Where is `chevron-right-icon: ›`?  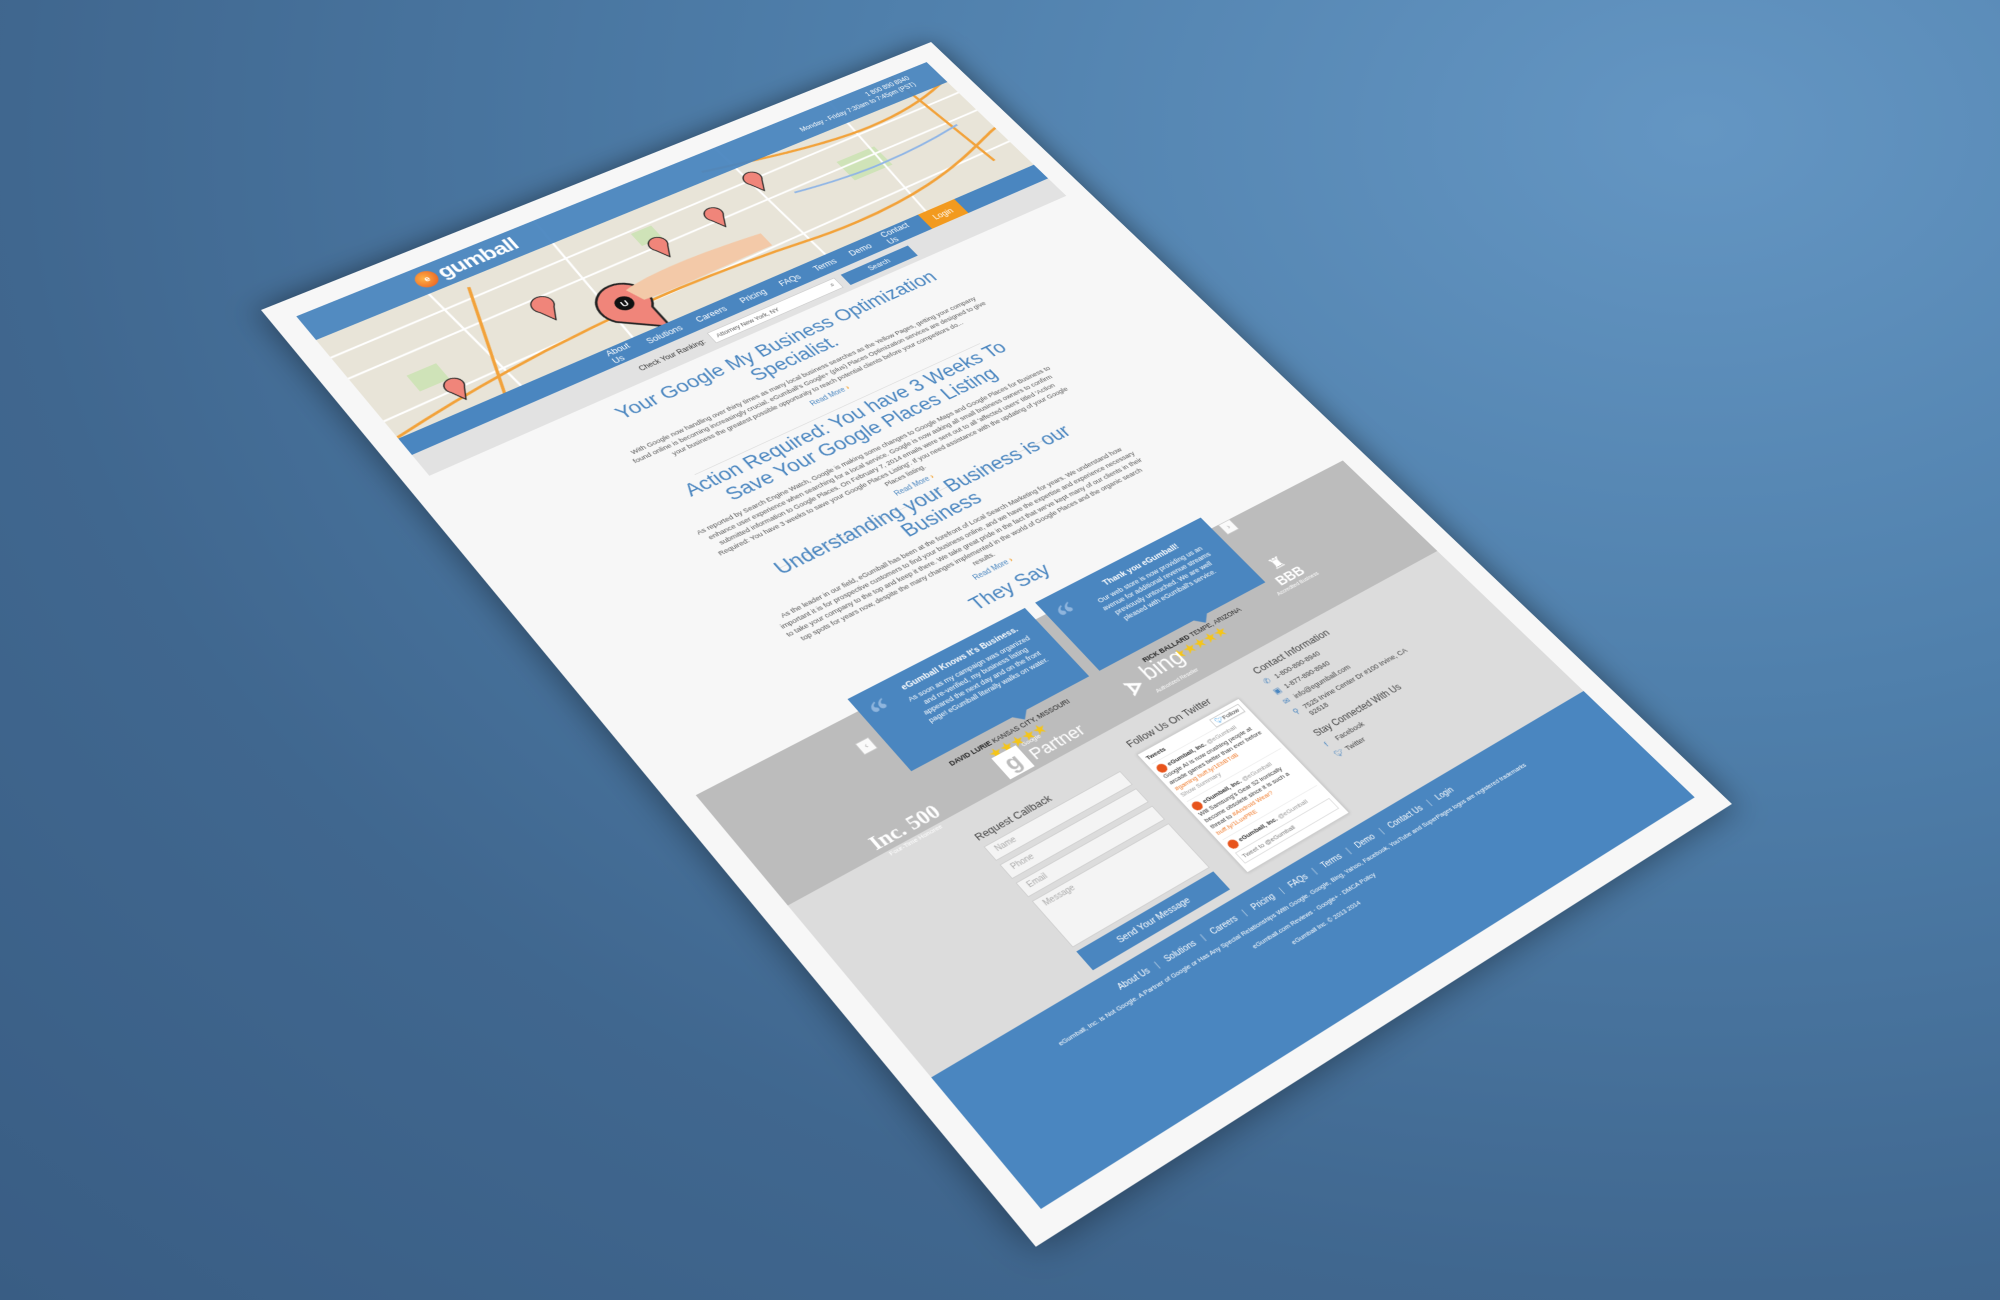 chevron-right-icon: › is located at coordinates (848, 388).